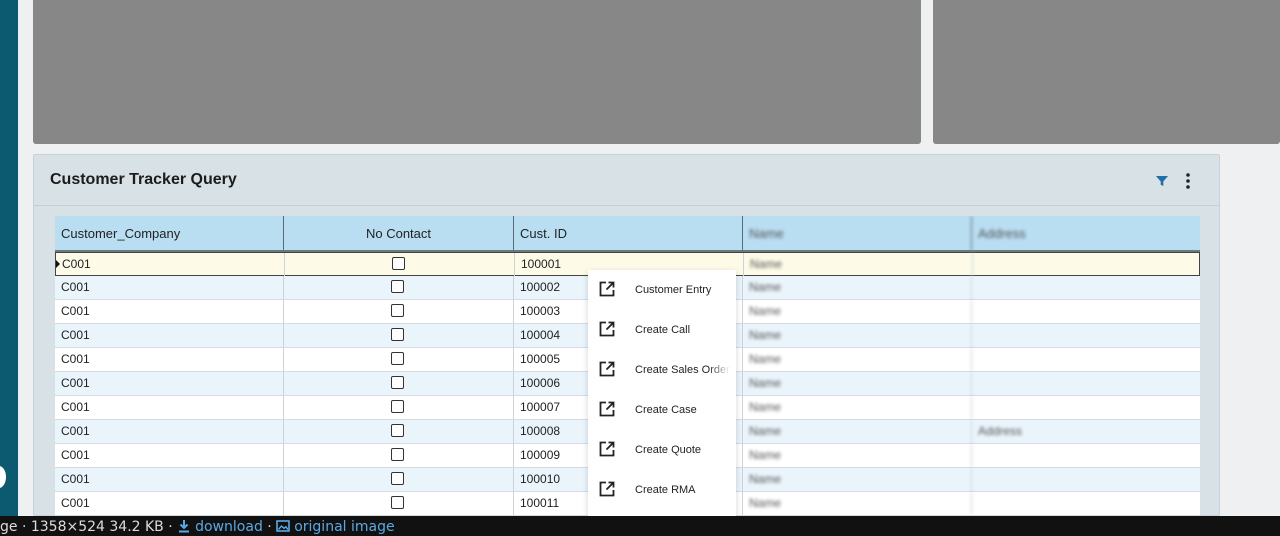  What do you see at coordinates (9, 258) in the screenshot?
I see `left-nav-rail` at bounding box center [9, 258].